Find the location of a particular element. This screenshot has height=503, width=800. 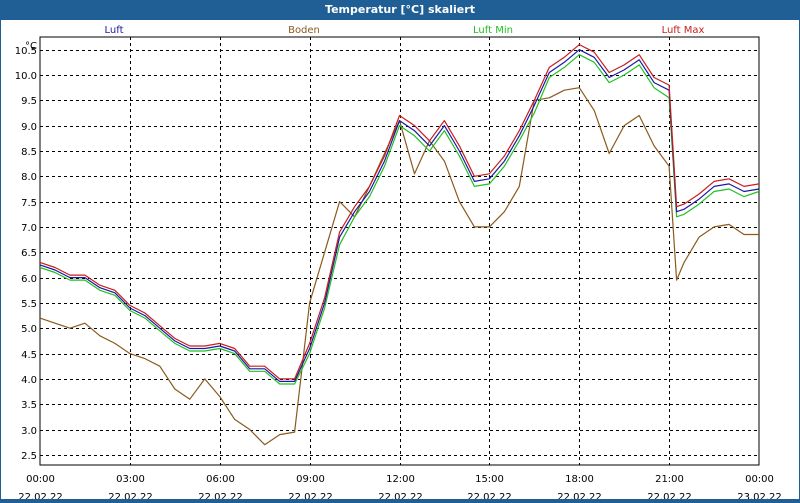

y-tick-label: 5.0 is located at coordinates (29, 329).